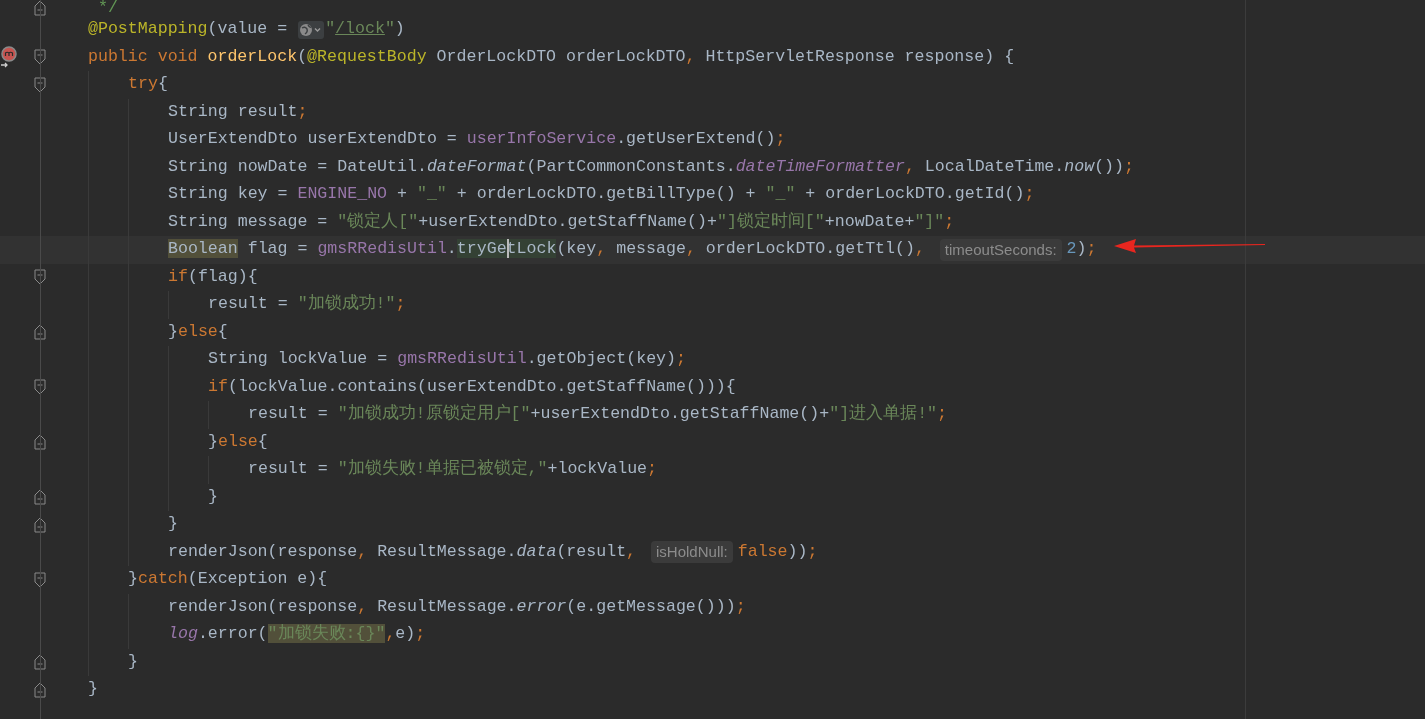 This screenshot has height=719, width=1425. I want to click on code-text: result = "加锁成功!原锁定用户["+userExtendDto.getStaffName()+"]进入单据!";, so click(598, 414).